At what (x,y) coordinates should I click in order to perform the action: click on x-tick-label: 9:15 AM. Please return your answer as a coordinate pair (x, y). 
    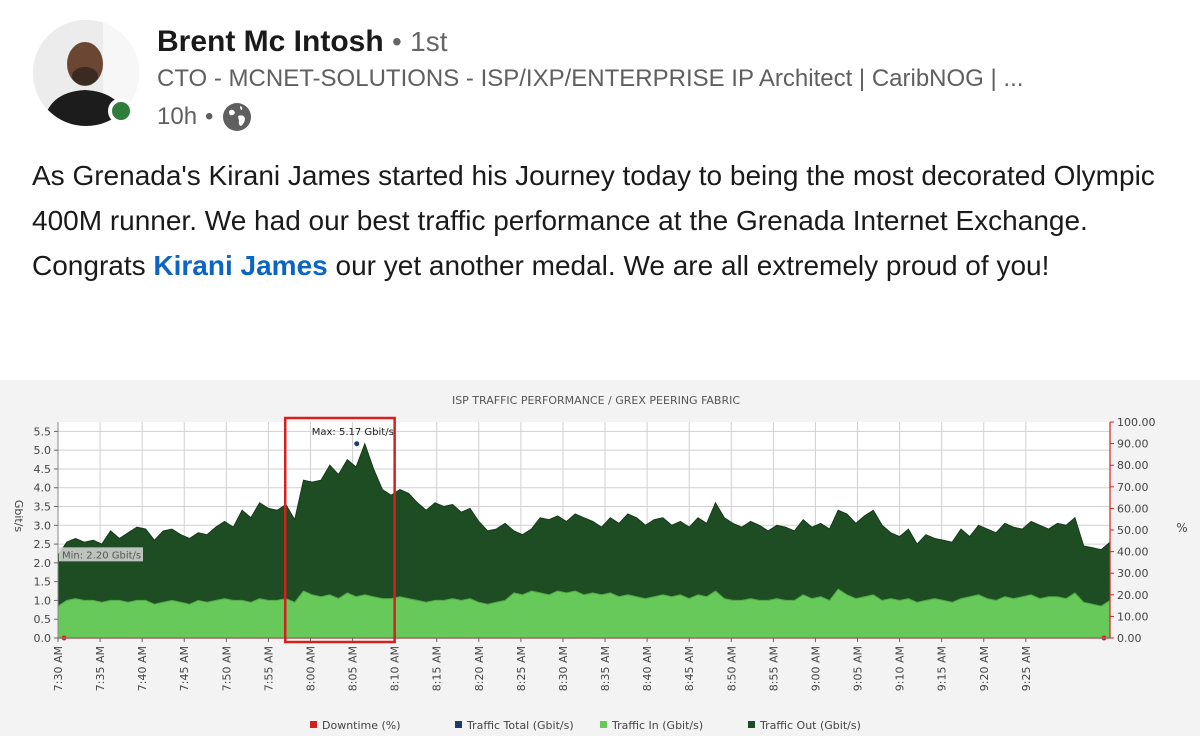
    Looking at the image, I should click on (942, 668).